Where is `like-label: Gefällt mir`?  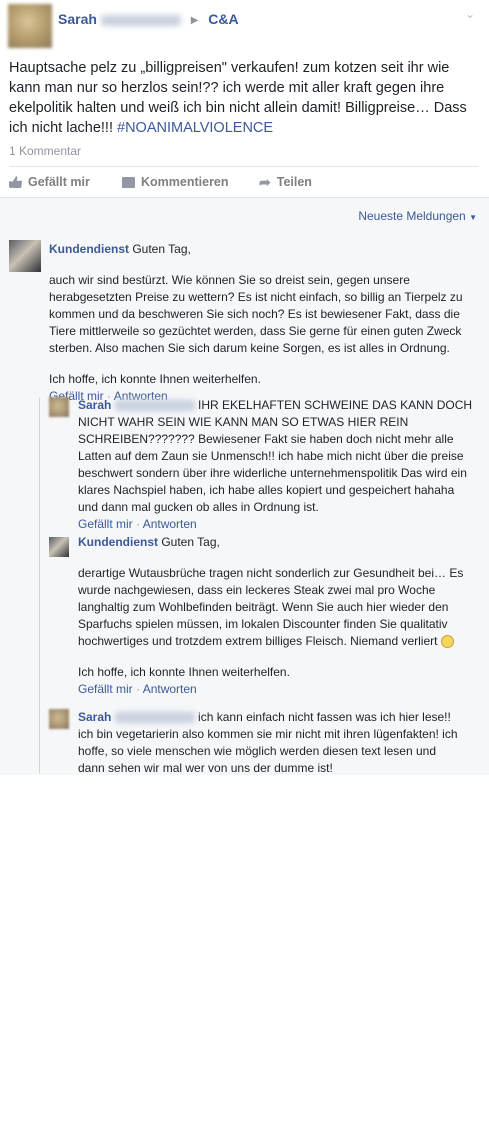
like-label: Gefällt mir is located at coordinates (59, 182).